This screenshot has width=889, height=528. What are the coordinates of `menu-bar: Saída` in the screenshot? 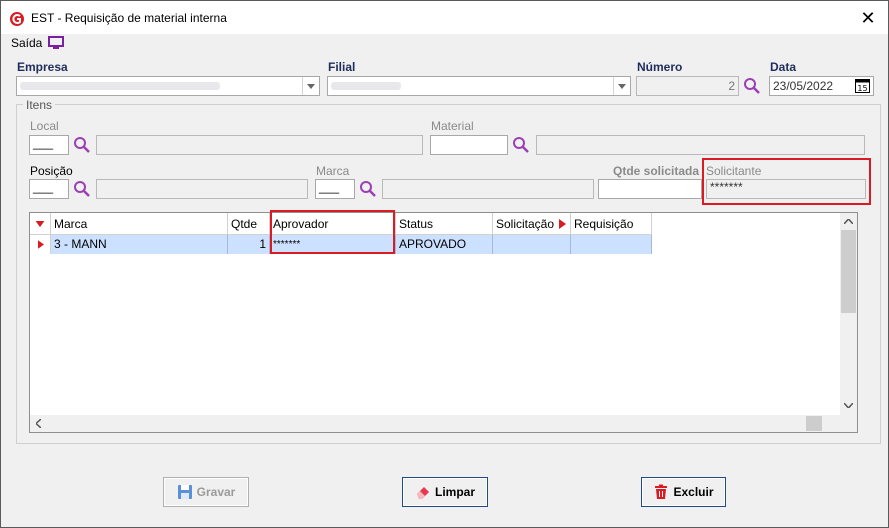 It's located at (38, 43).